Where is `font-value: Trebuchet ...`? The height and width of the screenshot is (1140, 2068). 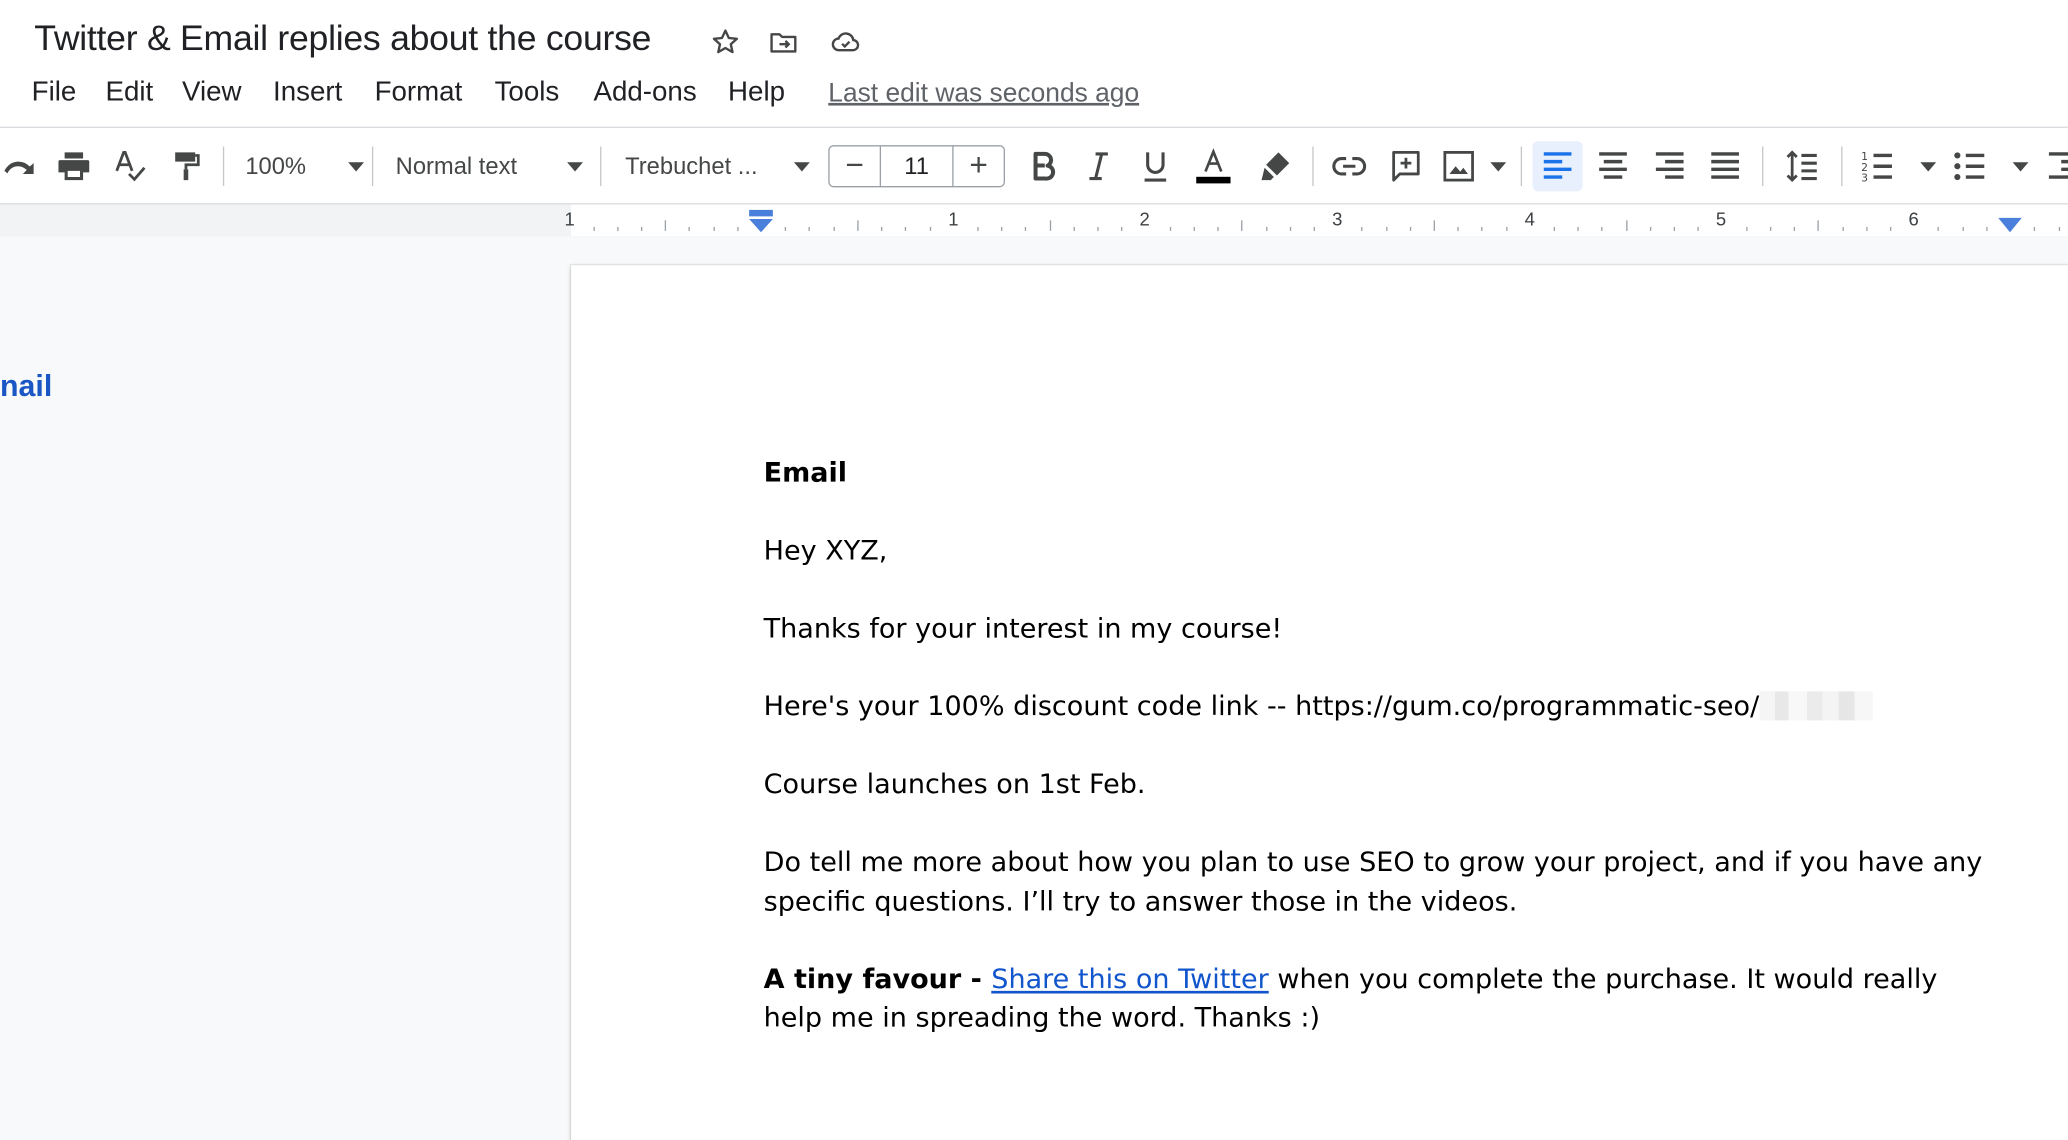 font-value: Trebuchet ... is located at coordinates (691, 165).